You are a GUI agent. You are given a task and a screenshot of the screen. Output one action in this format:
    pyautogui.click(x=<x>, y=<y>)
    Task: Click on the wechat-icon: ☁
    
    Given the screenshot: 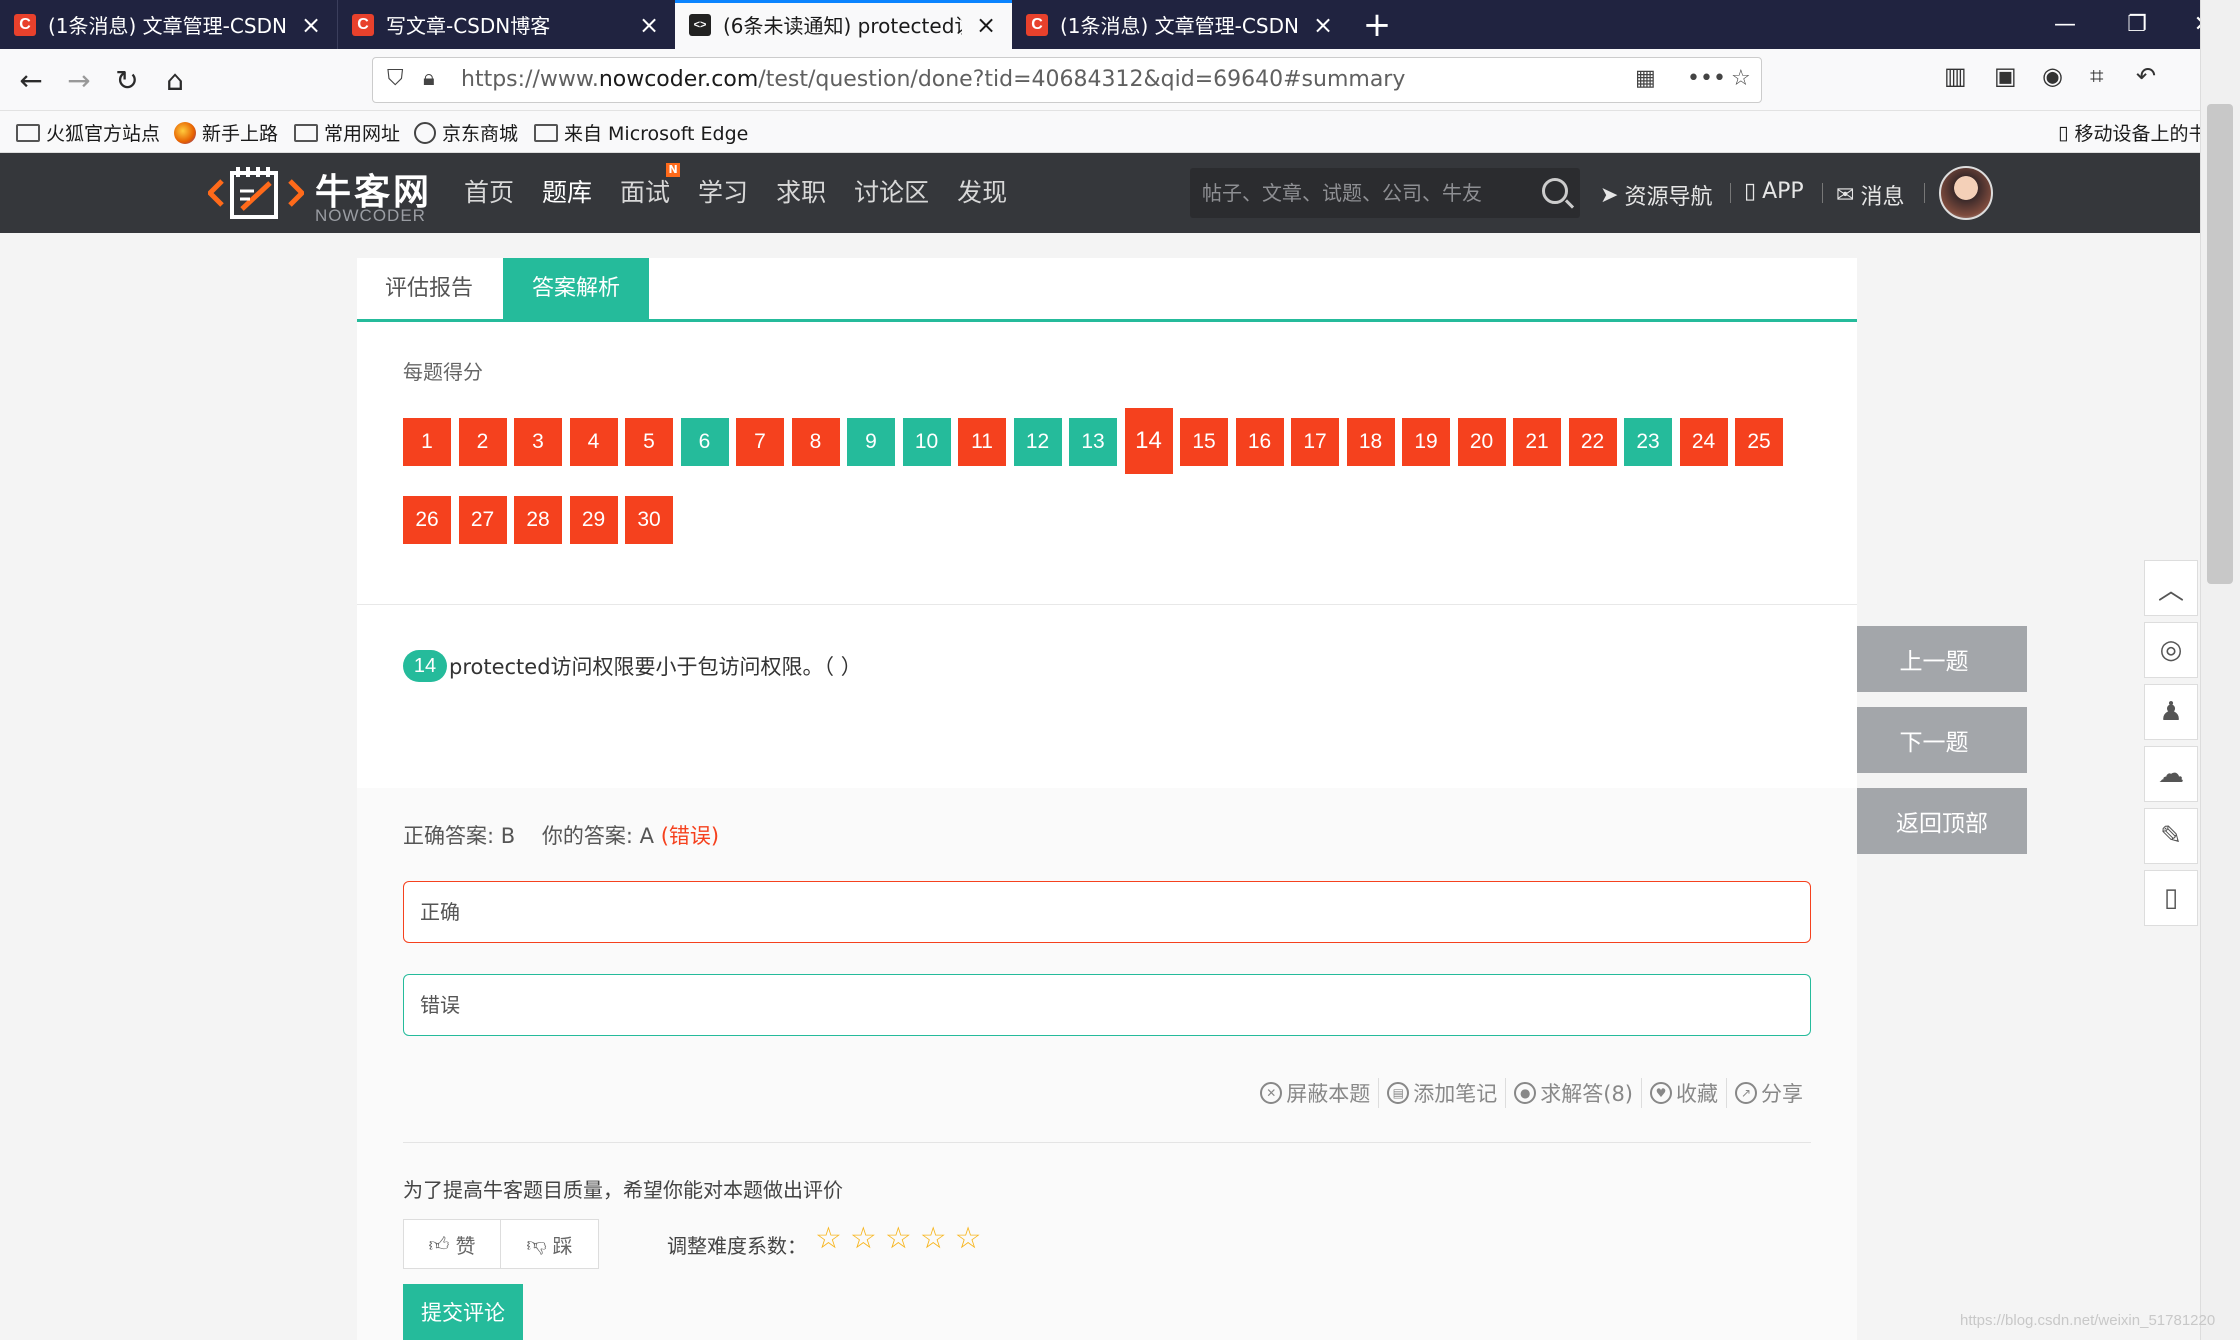 What is the action you would take?
    pyautogui.click(x=2171, y=774)
    